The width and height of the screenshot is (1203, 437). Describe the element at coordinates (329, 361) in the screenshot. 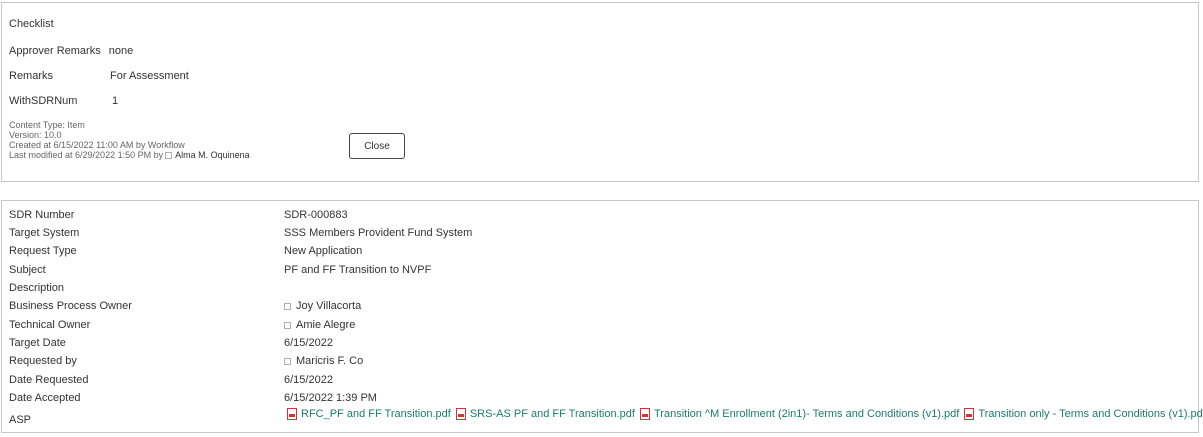

I see `requested-by-name: Maricris F. Co` at that location.